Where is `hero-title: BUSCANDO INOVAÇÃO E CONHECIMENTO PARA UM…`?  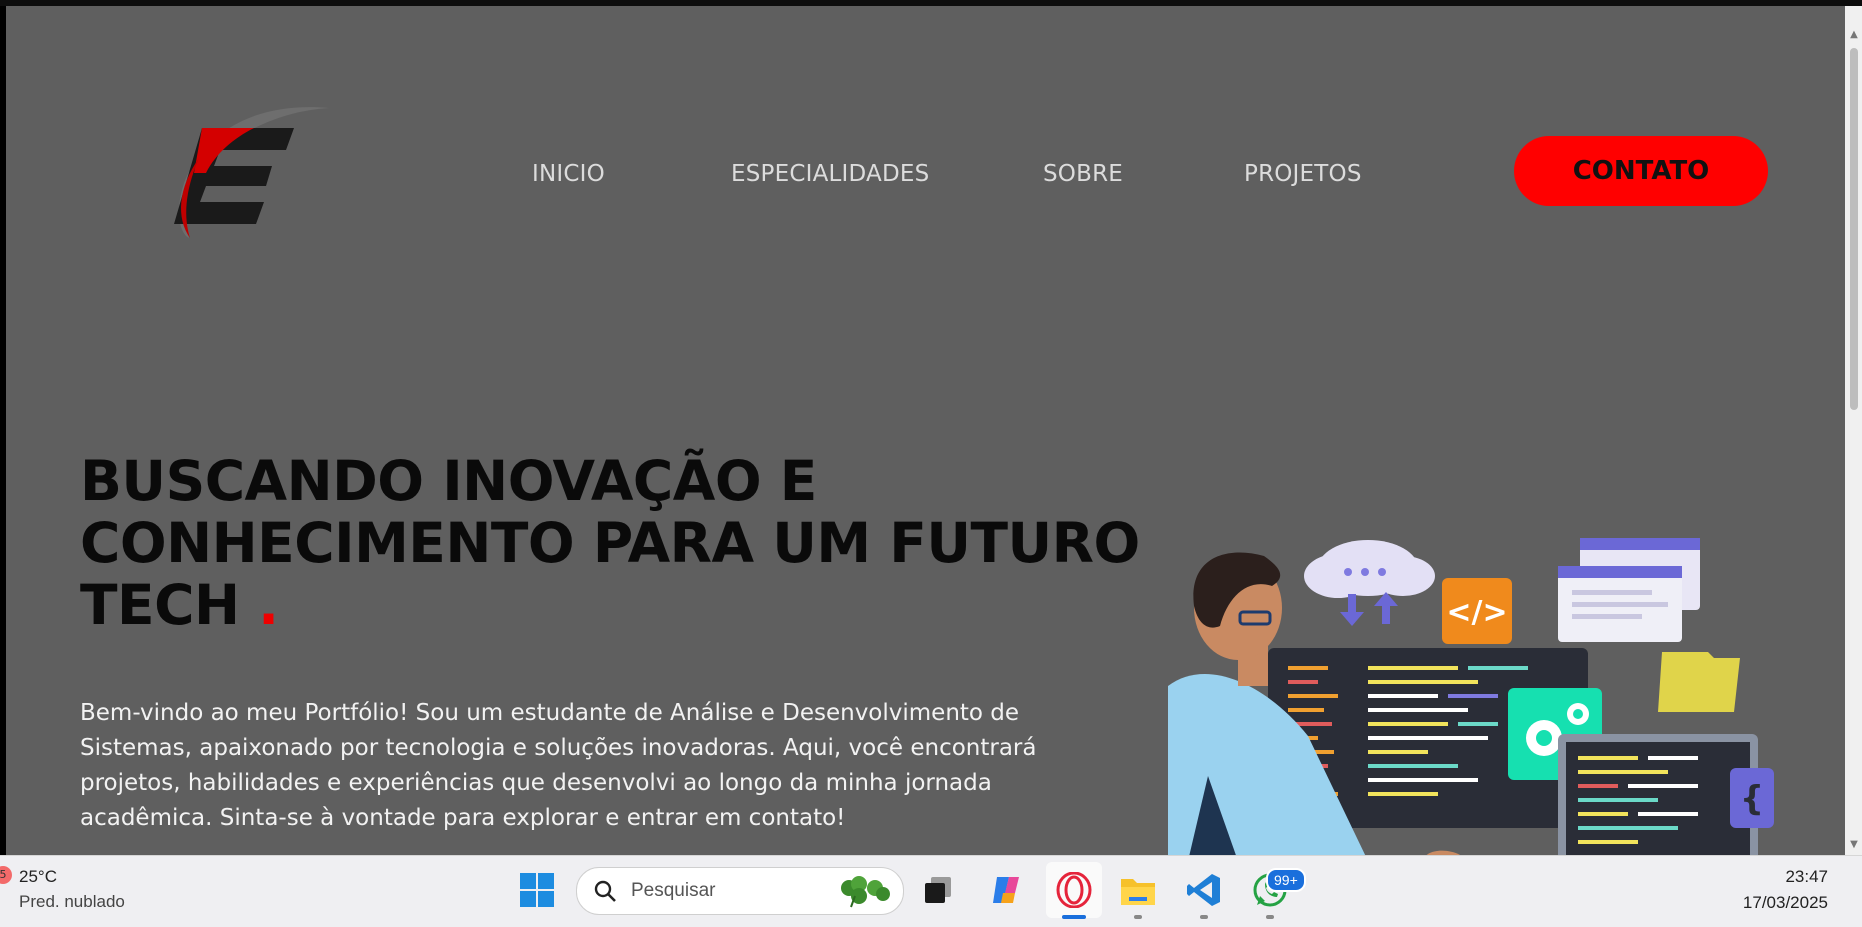 hero-title: BUSCANDO INOVAÇÃO E CONHECIMENTO PARA UM… is located at coordinates (610, 543).